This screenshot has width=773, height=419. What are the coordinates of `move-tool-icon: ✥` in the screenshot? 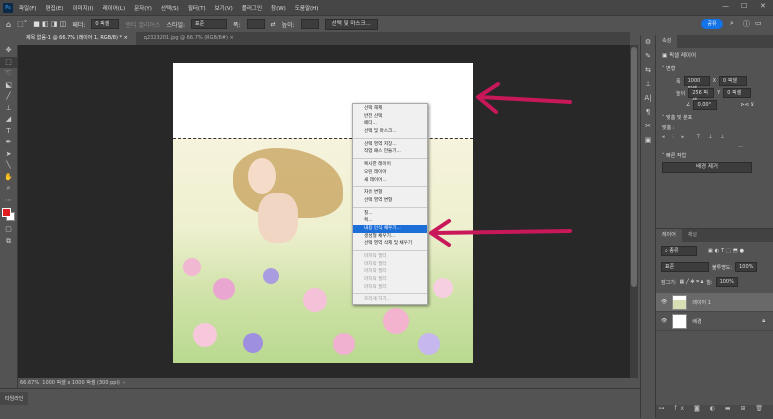 It's located at (8, 51).